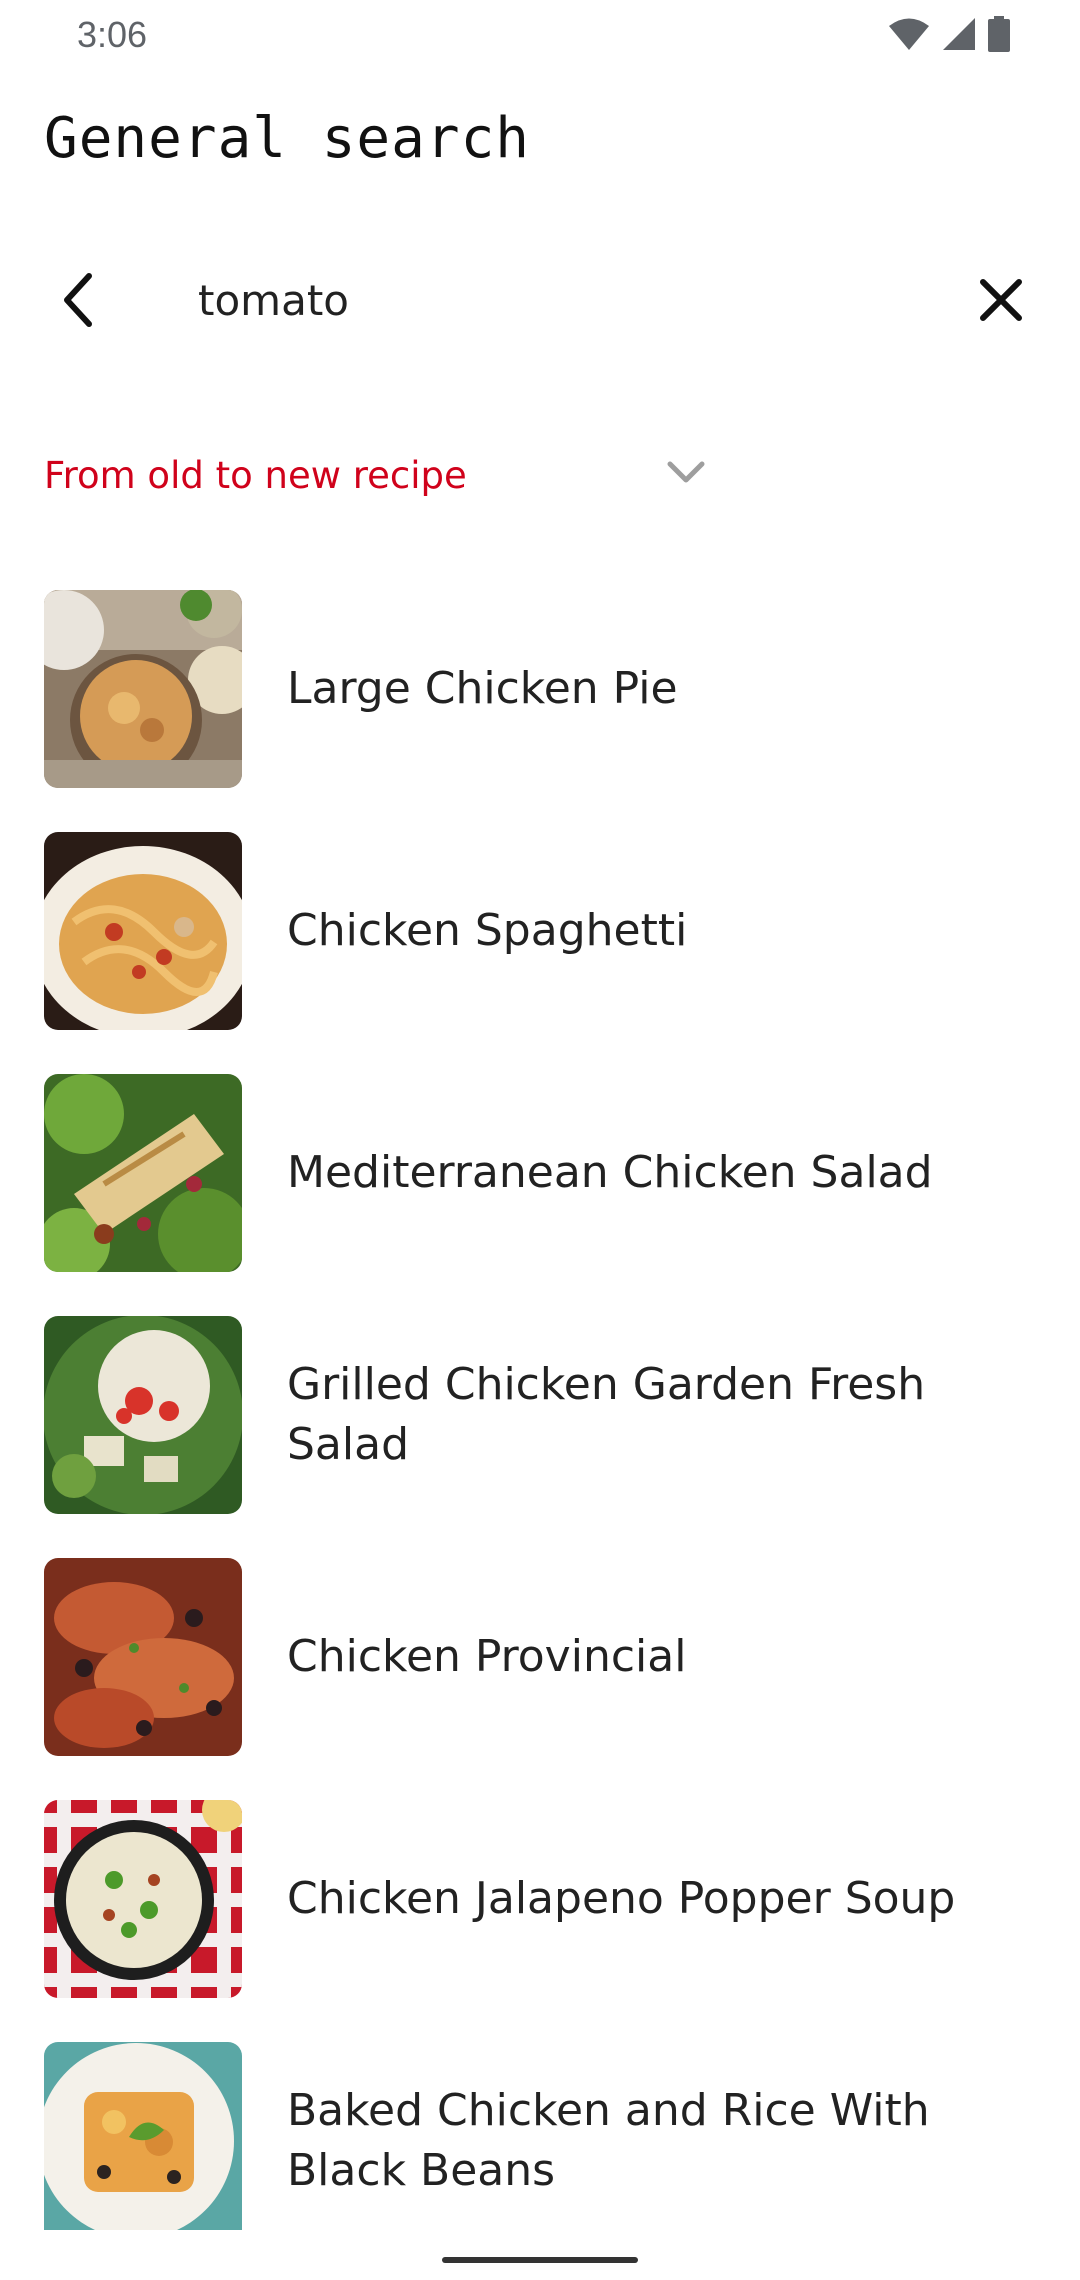  I want to click on wifi-icon, so click(909, 34).